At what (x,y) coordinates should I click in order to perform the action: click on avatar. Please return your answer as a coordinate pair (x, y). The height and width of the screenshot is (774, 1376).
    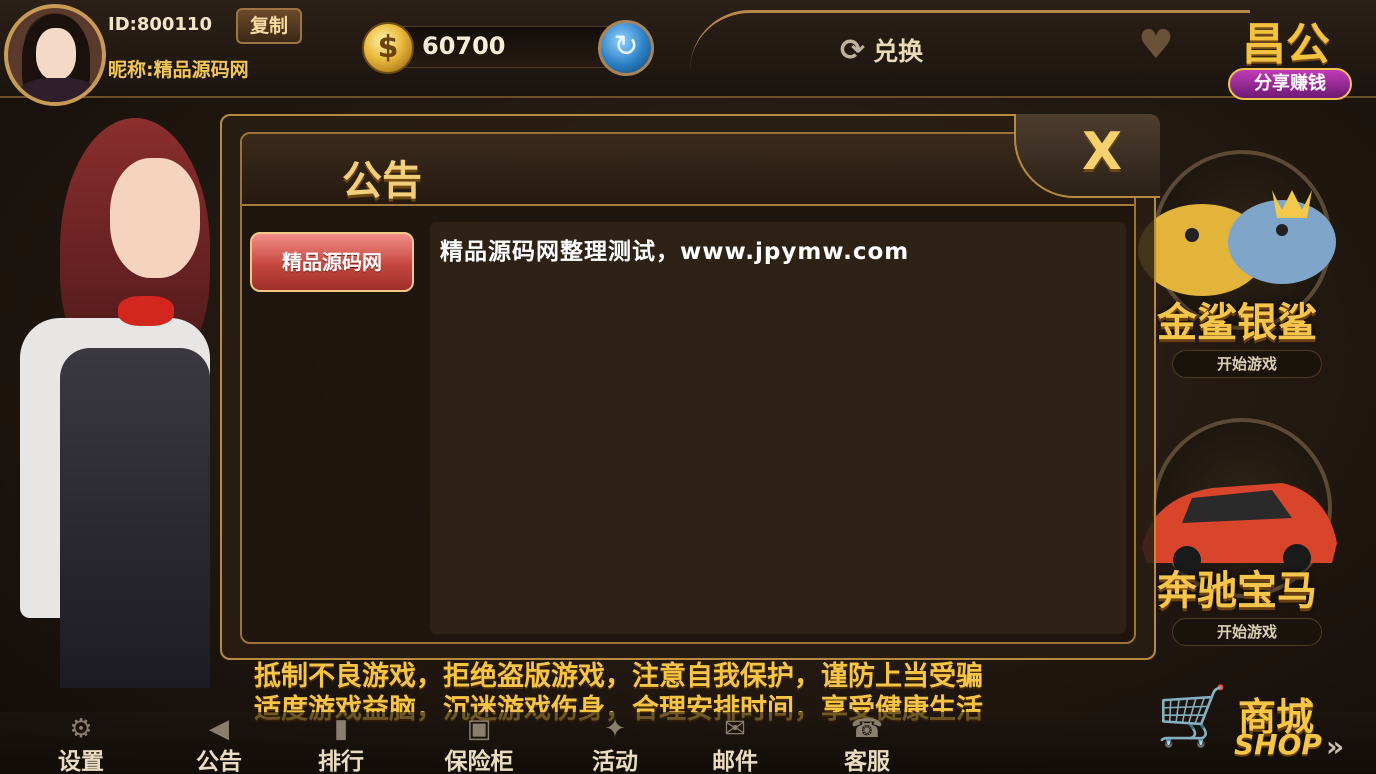
    Looking at the image, I should click on (55, 55).